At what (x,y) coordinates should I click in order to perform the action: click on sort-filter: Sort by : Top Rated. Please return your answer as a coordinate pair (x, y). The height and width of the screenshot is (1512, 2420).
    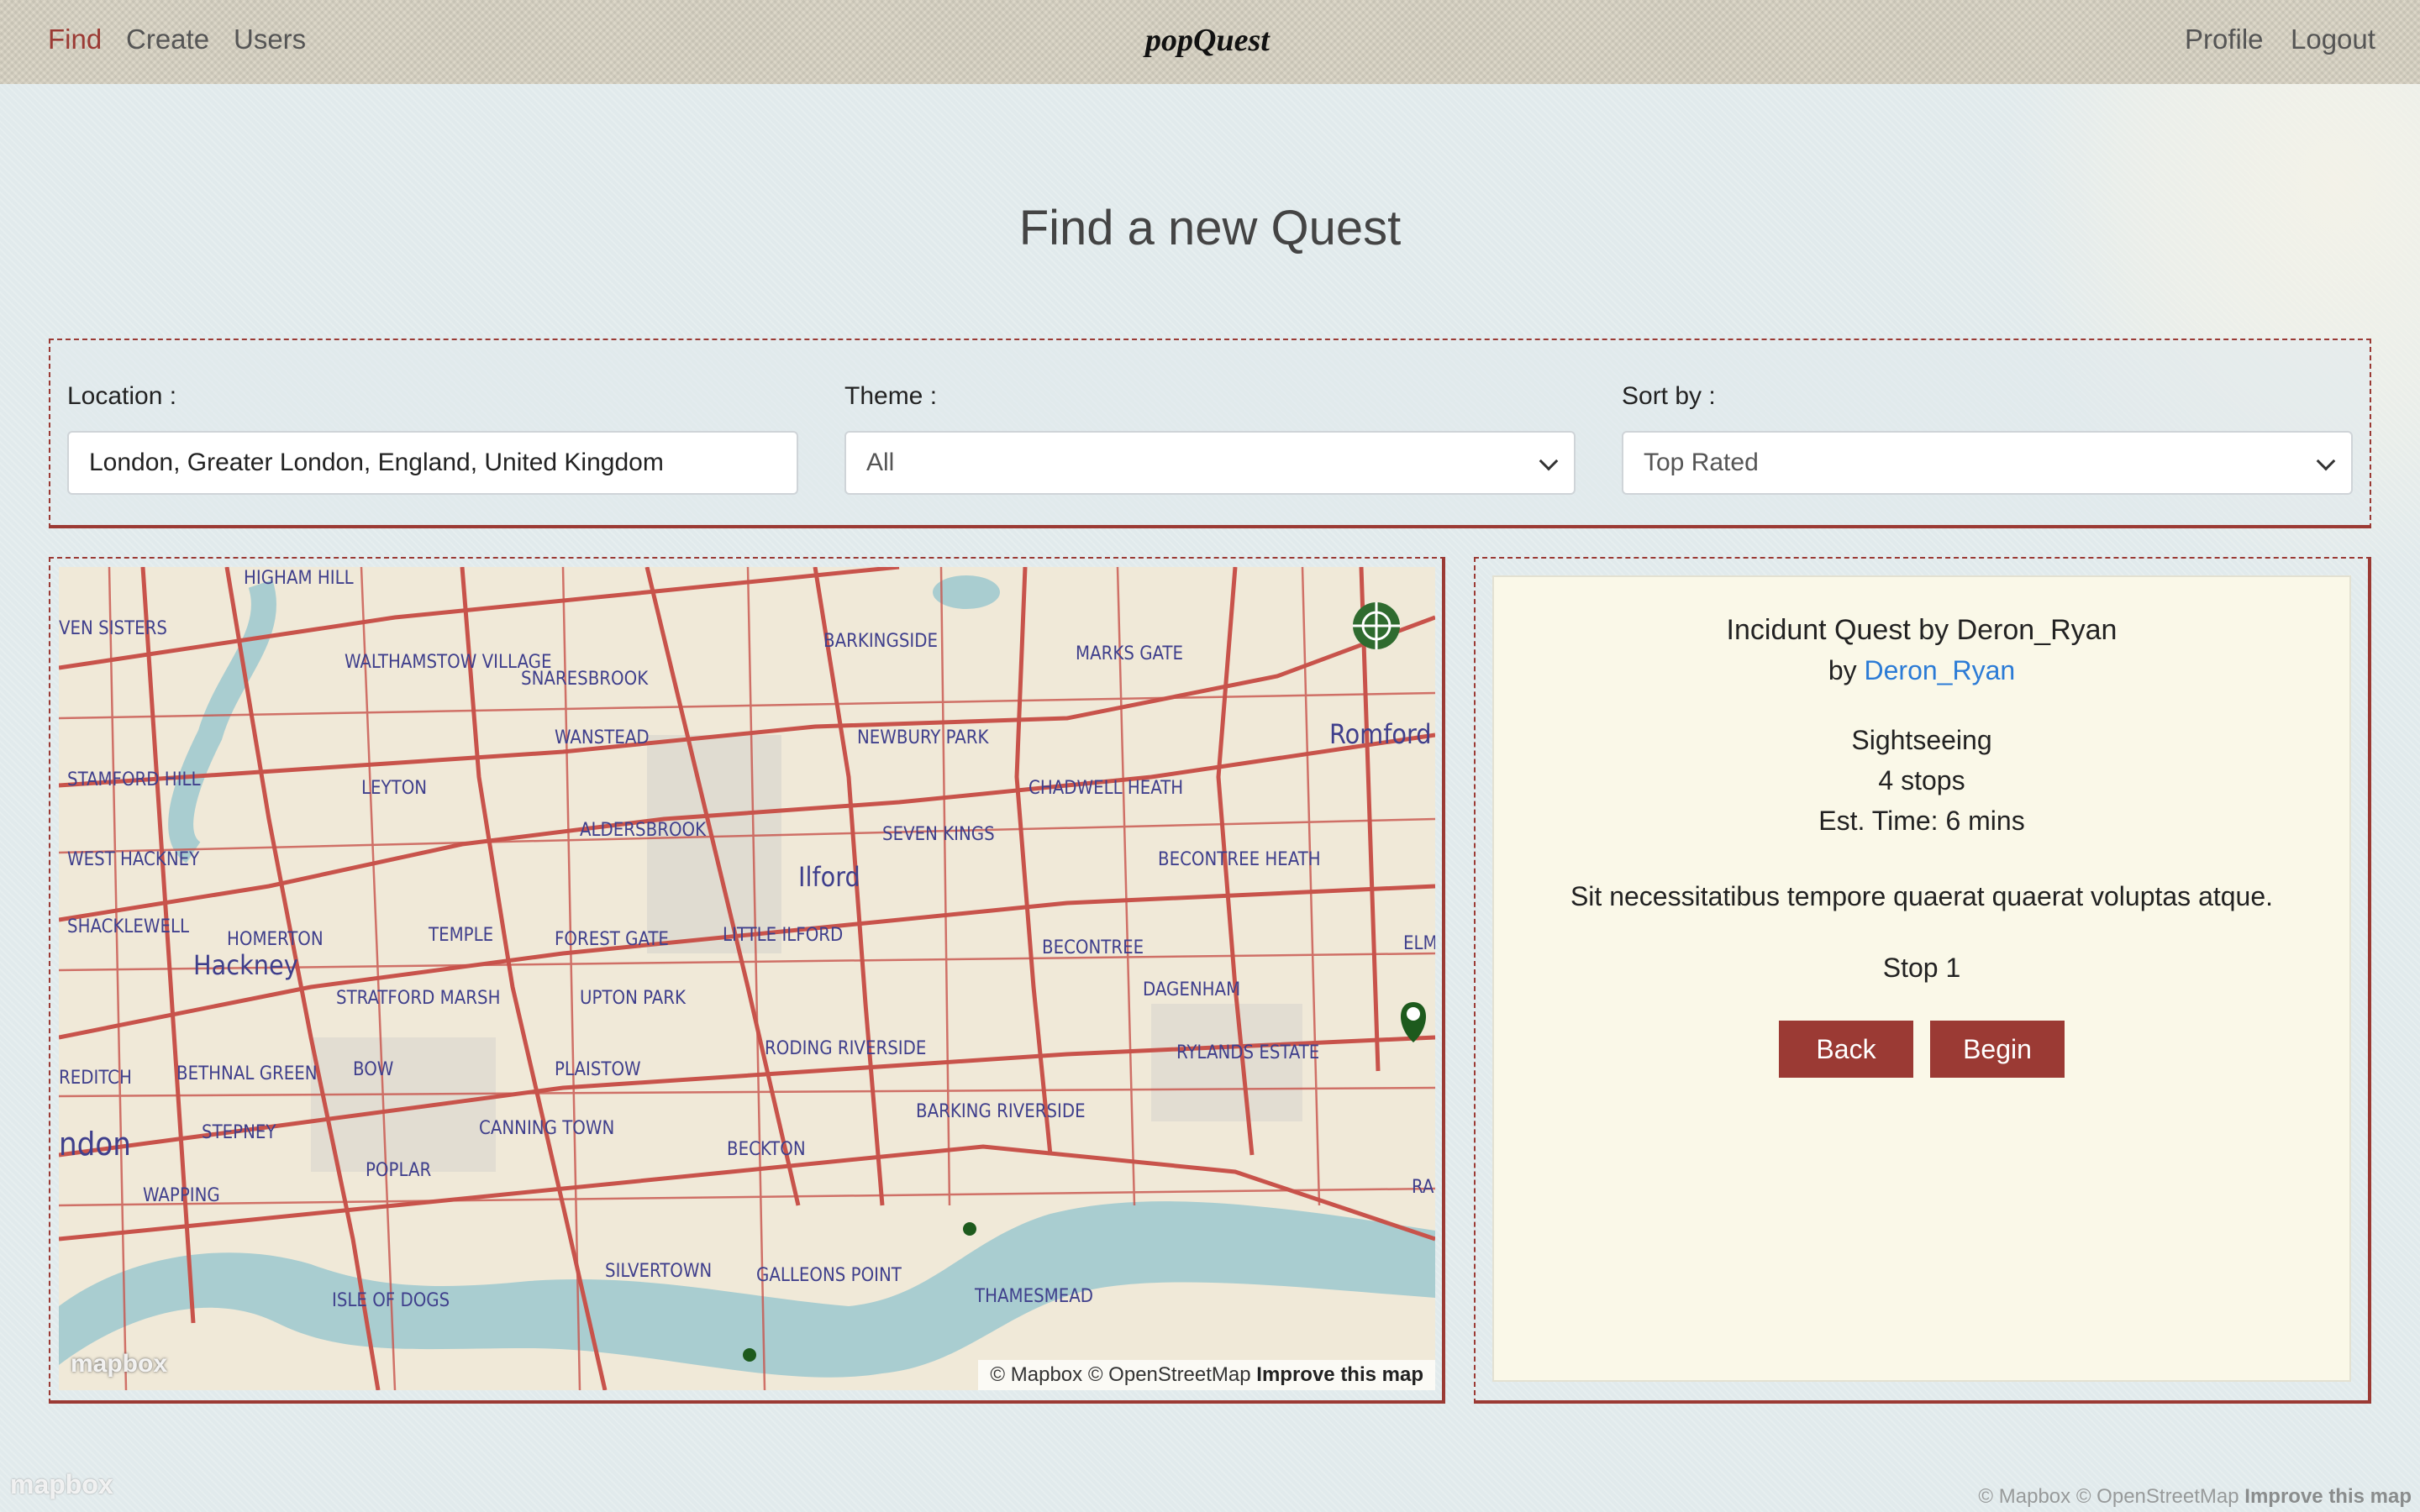
    Looking at the image, I should click on (1987, 438).